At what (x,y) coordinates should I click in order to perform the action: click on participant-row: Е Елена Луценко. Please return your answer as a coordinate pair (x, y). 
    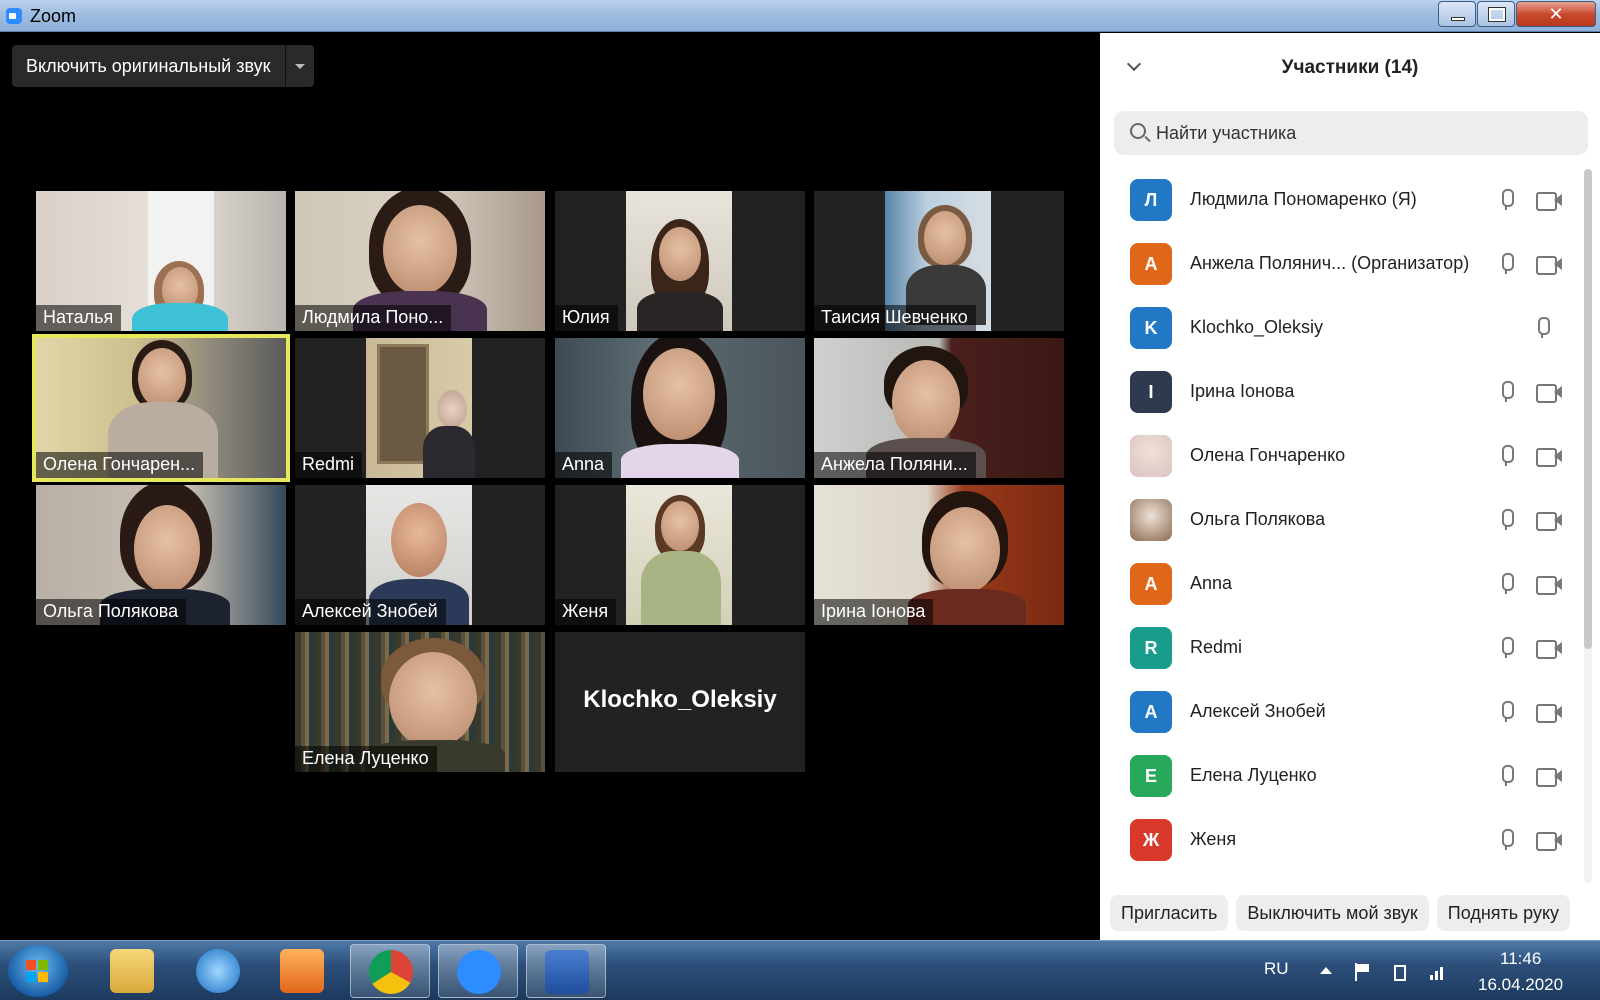
    Looking at the image, I should click on (1340, 777).